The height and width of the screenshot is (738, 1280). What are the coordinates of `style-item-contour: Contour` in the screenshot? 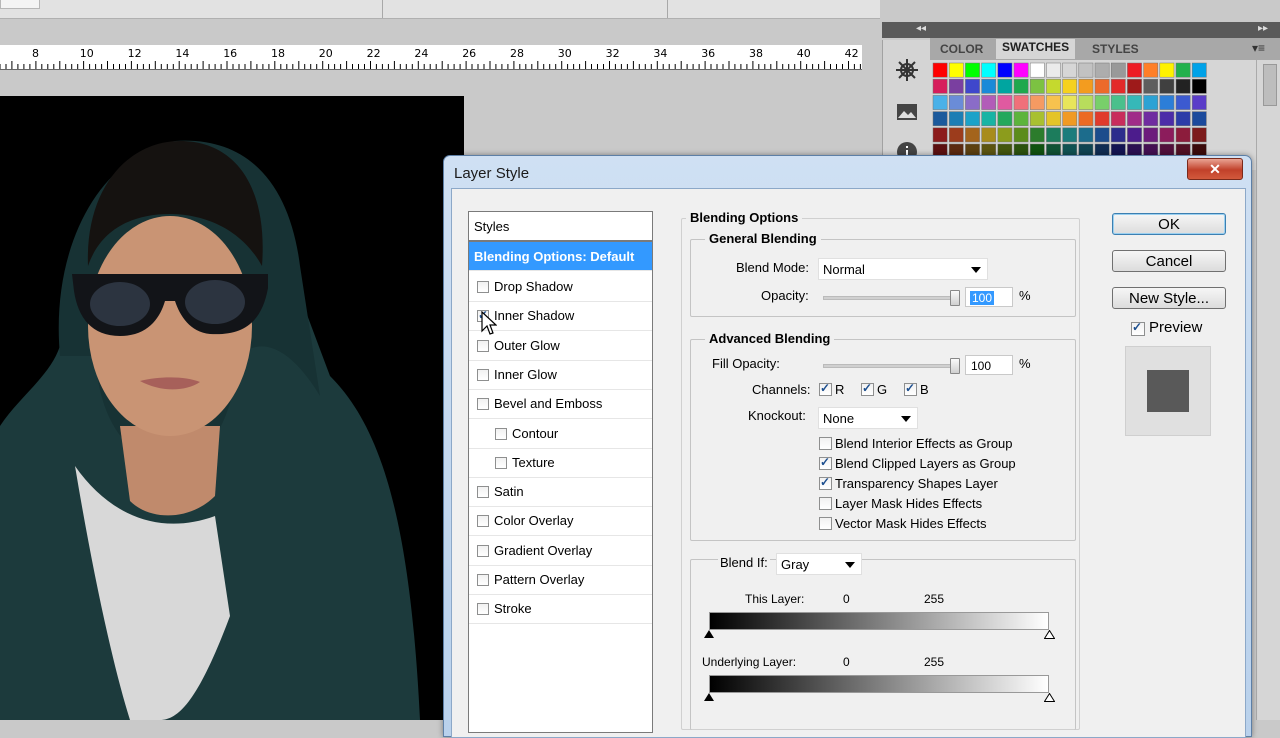 It's located at (560, 434).